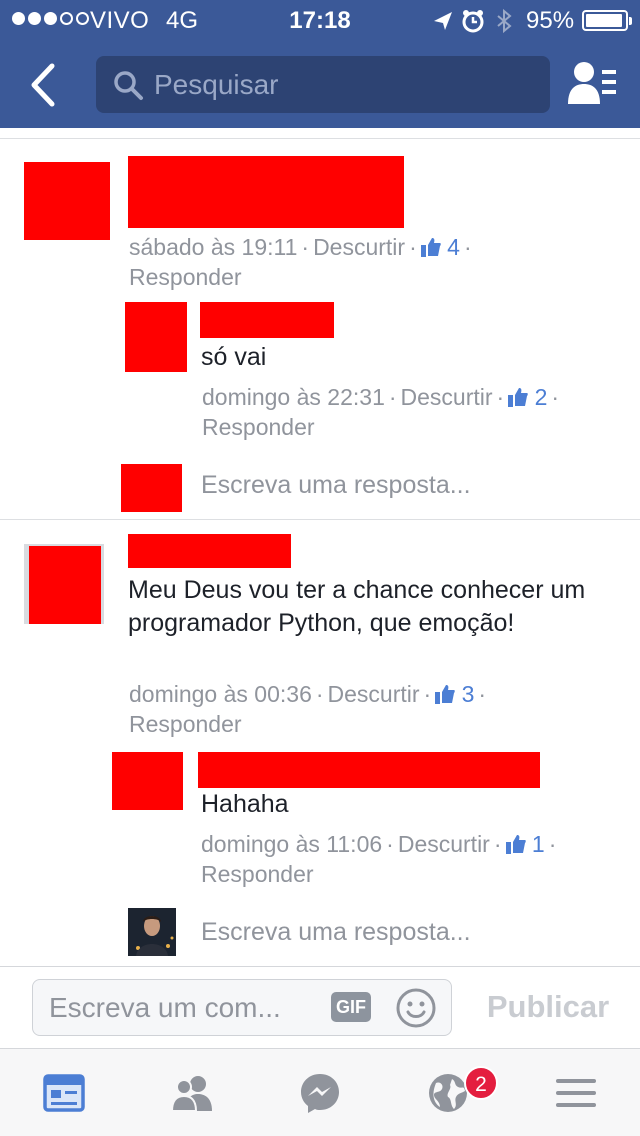 This screenshot has width=640, height=1136. I want to click on comment-compose-bar: GIF Publicar, so click(320, 1007).